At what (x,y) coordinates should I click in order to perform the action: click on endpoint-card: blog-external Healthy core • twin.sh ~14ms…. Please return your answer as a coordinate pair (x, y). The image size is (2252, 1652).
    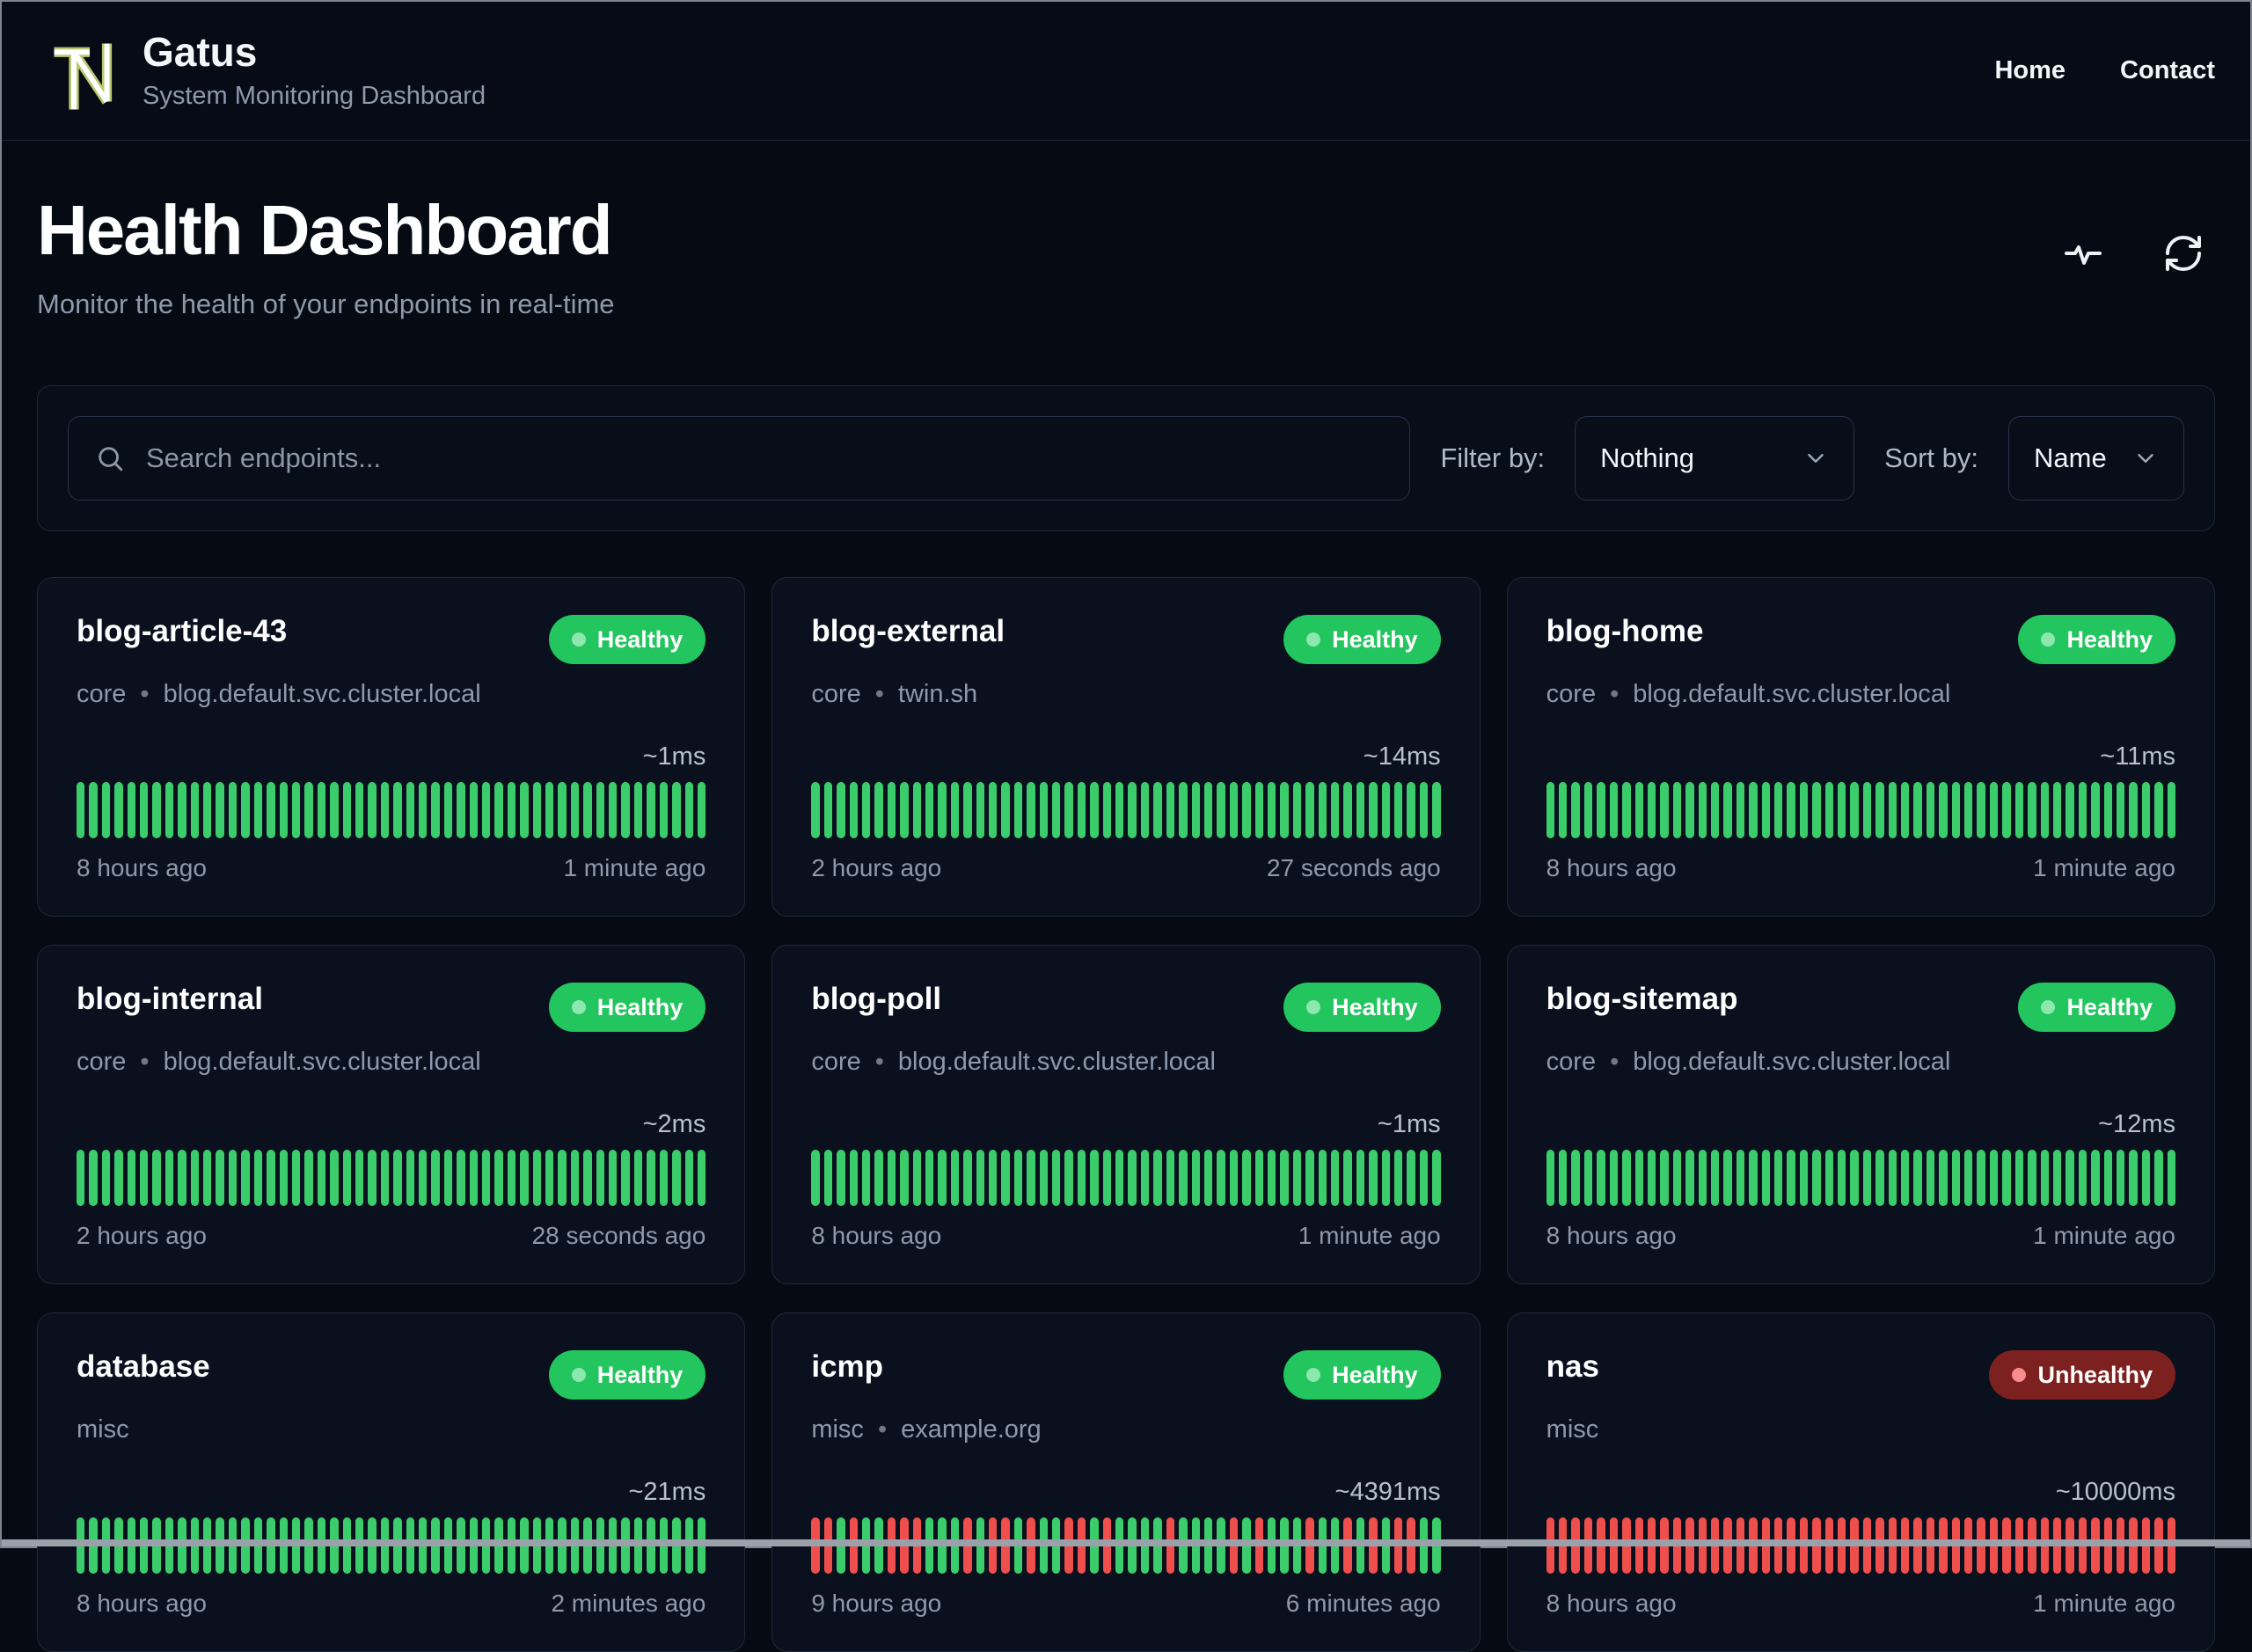
    Looking at the image, I should click on (1126, 747).